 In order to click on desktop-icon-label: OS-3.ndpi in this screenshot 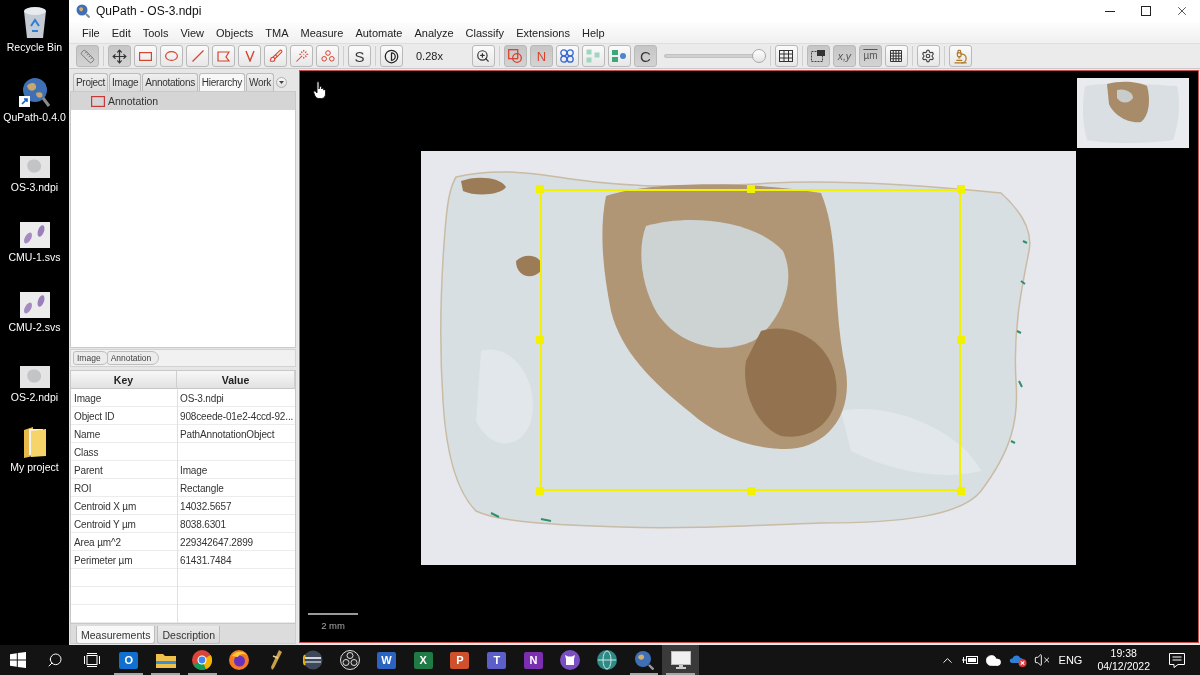, I will do `click(34, 187)`.